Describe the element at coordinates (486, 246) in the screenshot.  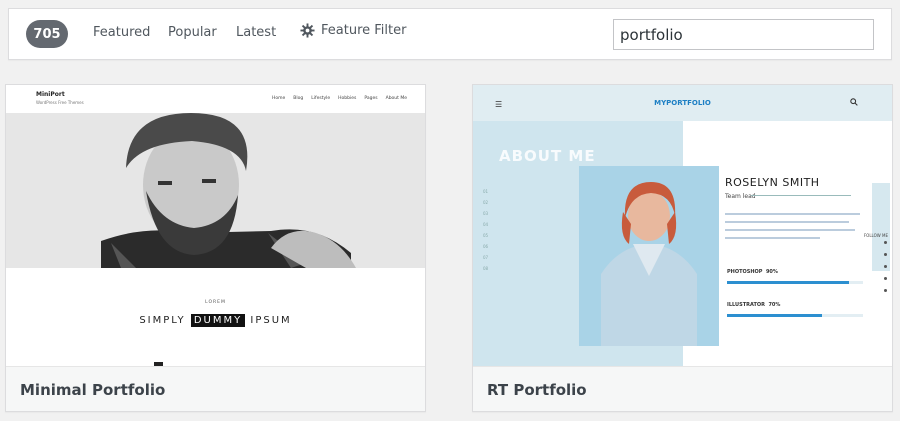
I see `timeline-item: 06` at that location.